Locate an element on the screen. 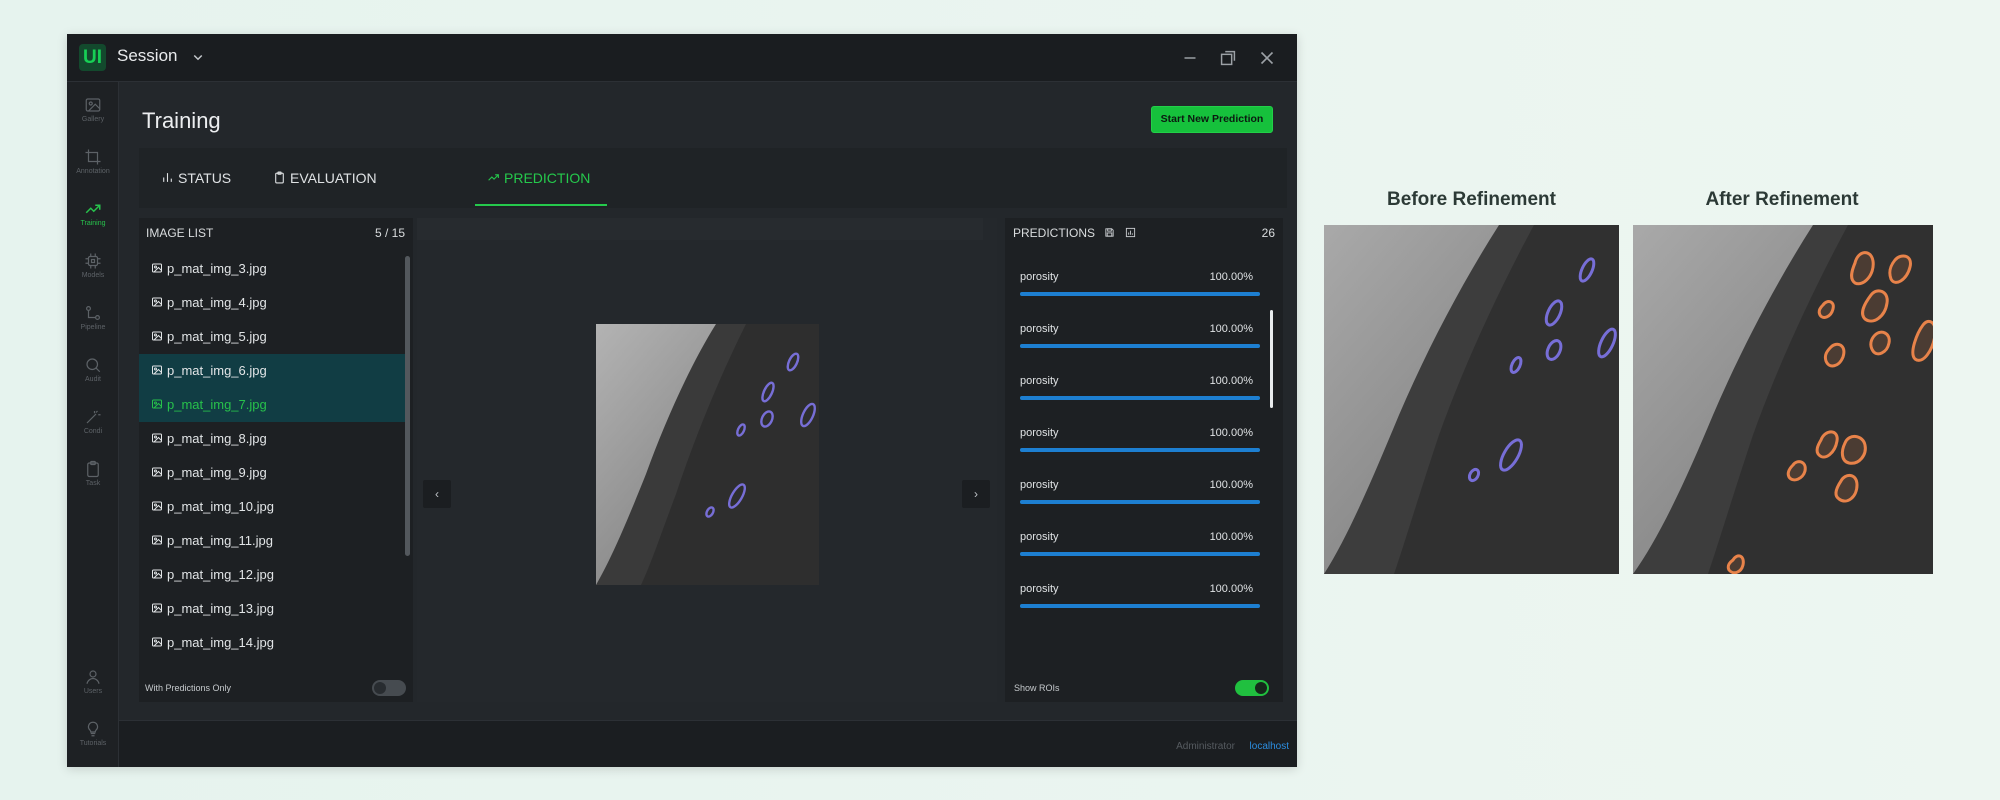  rail-item-tutorials: Tutorials is located at coordinates (93, 736).